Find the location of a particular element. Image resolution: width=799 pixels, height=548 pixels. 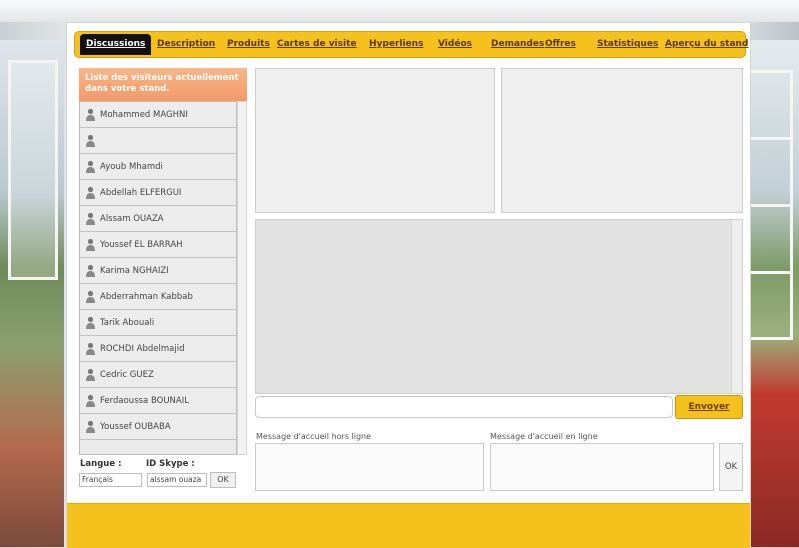

visitor-item: Ferdaoussa BOUNAIL is located at coordinates (158, 401).